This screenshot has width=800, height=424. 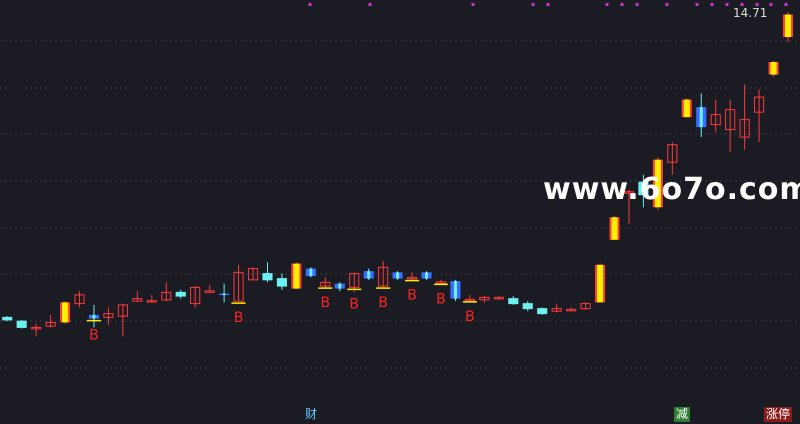 I want to click on buy-signal-26: B, so click(x=383, y=303).